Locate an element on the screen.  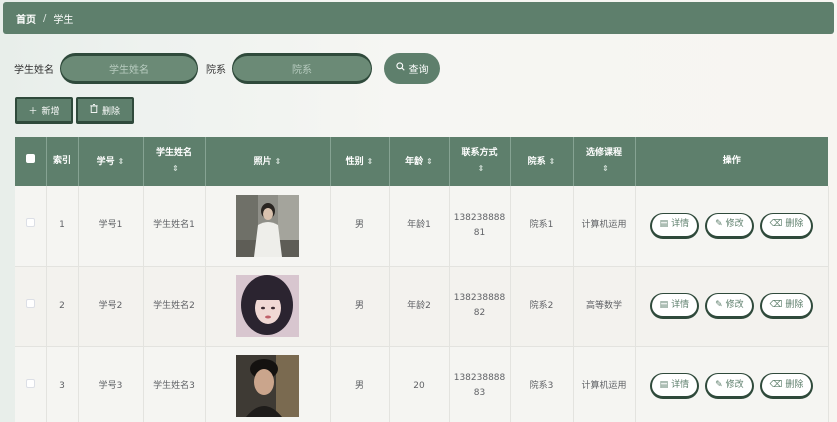
dept-label: 院系 is located at coordinates (216, 70).